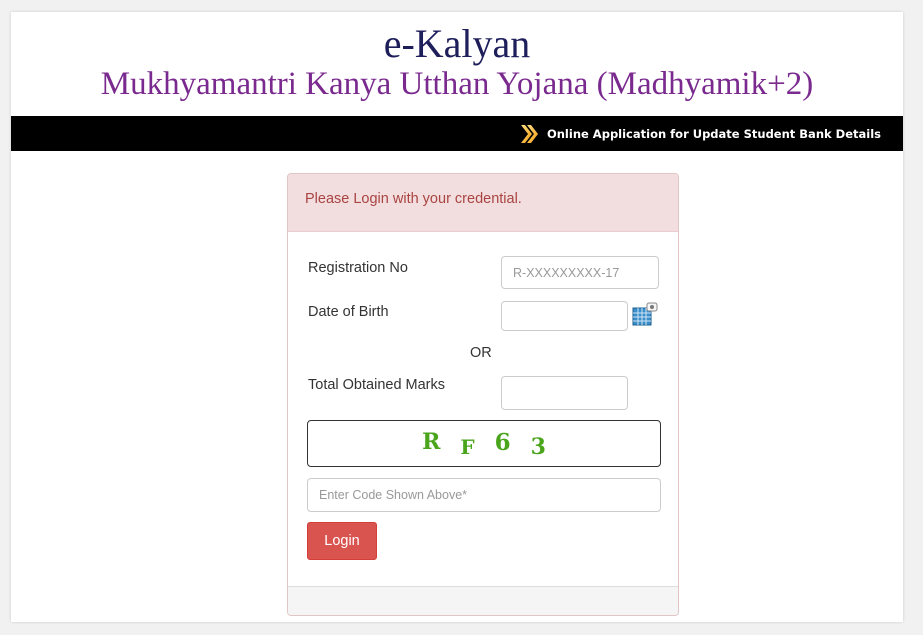 The height and width of the screenshot is (635, 923). Describe the element at coordinates (538, 446) in the screenshot. I see `captcha-char: 3` at that location.